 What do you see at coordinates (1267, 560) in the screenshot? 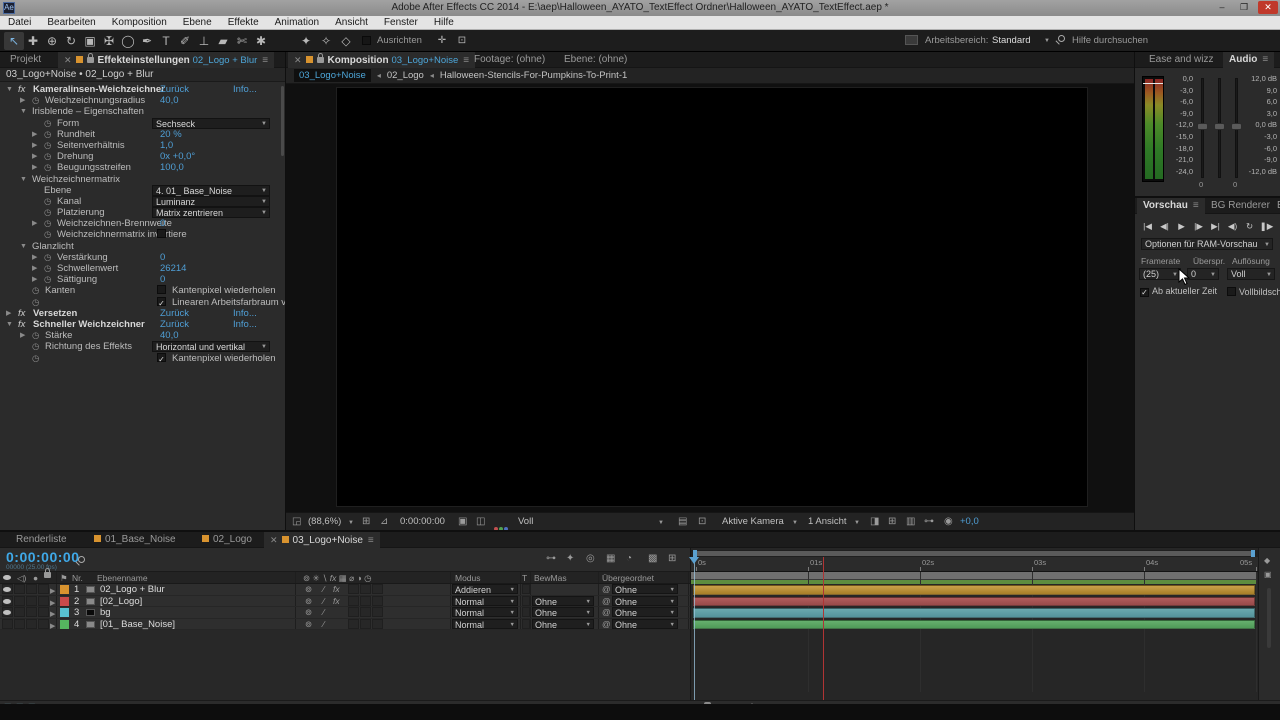
I see `shield-icon: ◆` at bounding box center [1267, 560].